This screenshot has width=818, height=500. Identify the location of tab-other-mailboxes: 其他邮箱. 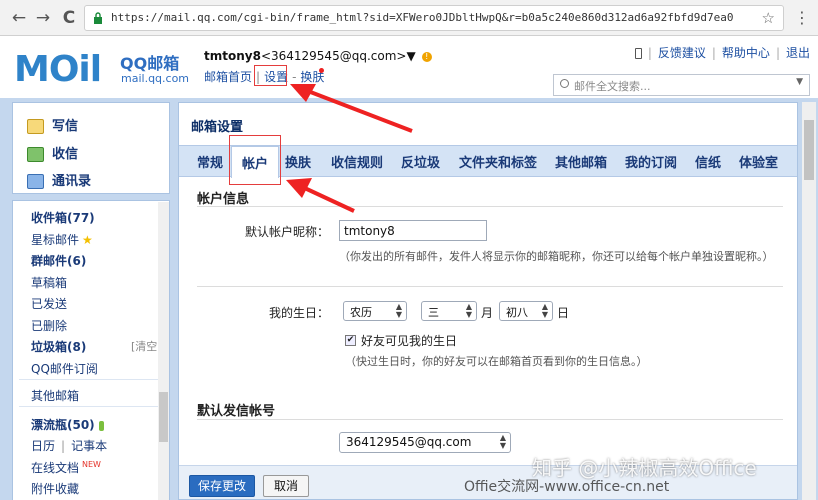
(581, 161).